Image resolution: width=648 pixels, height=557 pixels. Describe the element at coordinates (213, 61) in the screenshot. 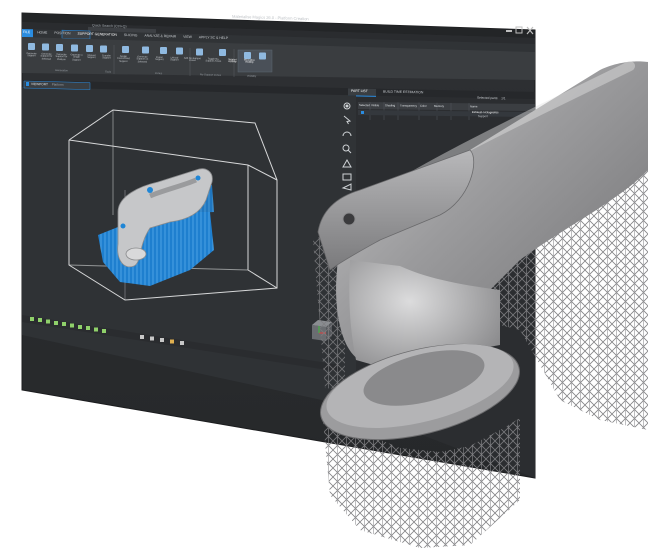

I see `toggle-no-support-zones-button: Toggle No-Support Zones` at that location.